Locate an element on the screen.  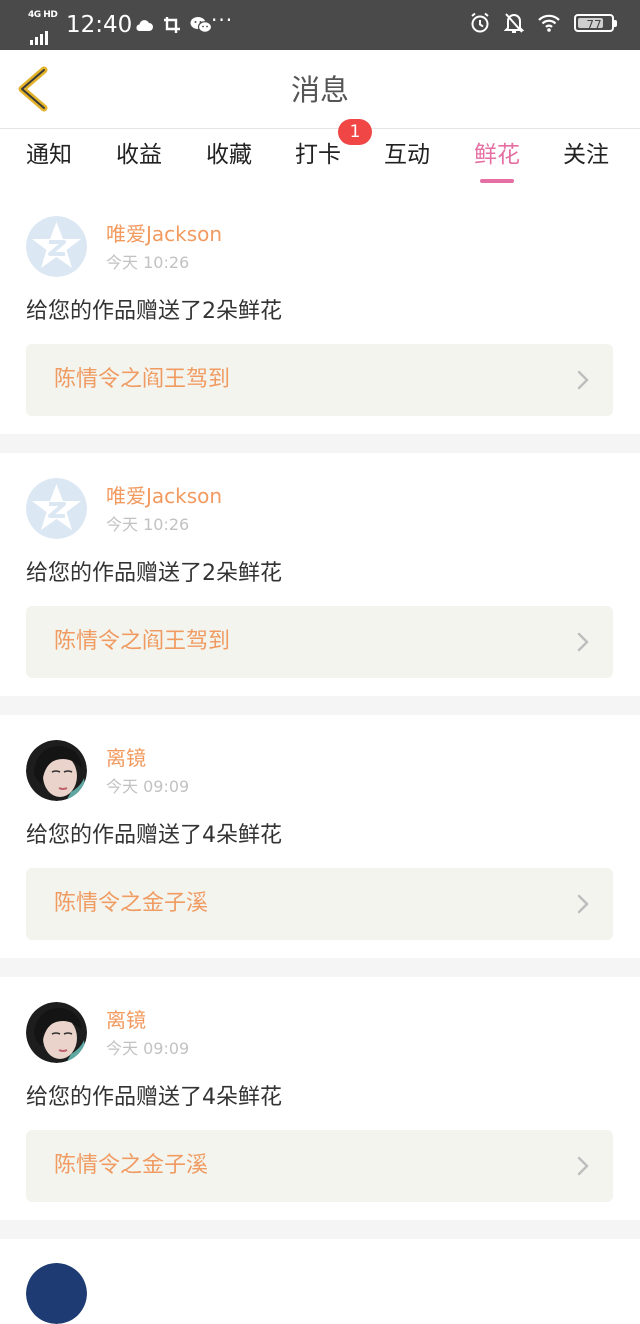
tab-checkin: 打卡 is located at coordinates (318, 155).